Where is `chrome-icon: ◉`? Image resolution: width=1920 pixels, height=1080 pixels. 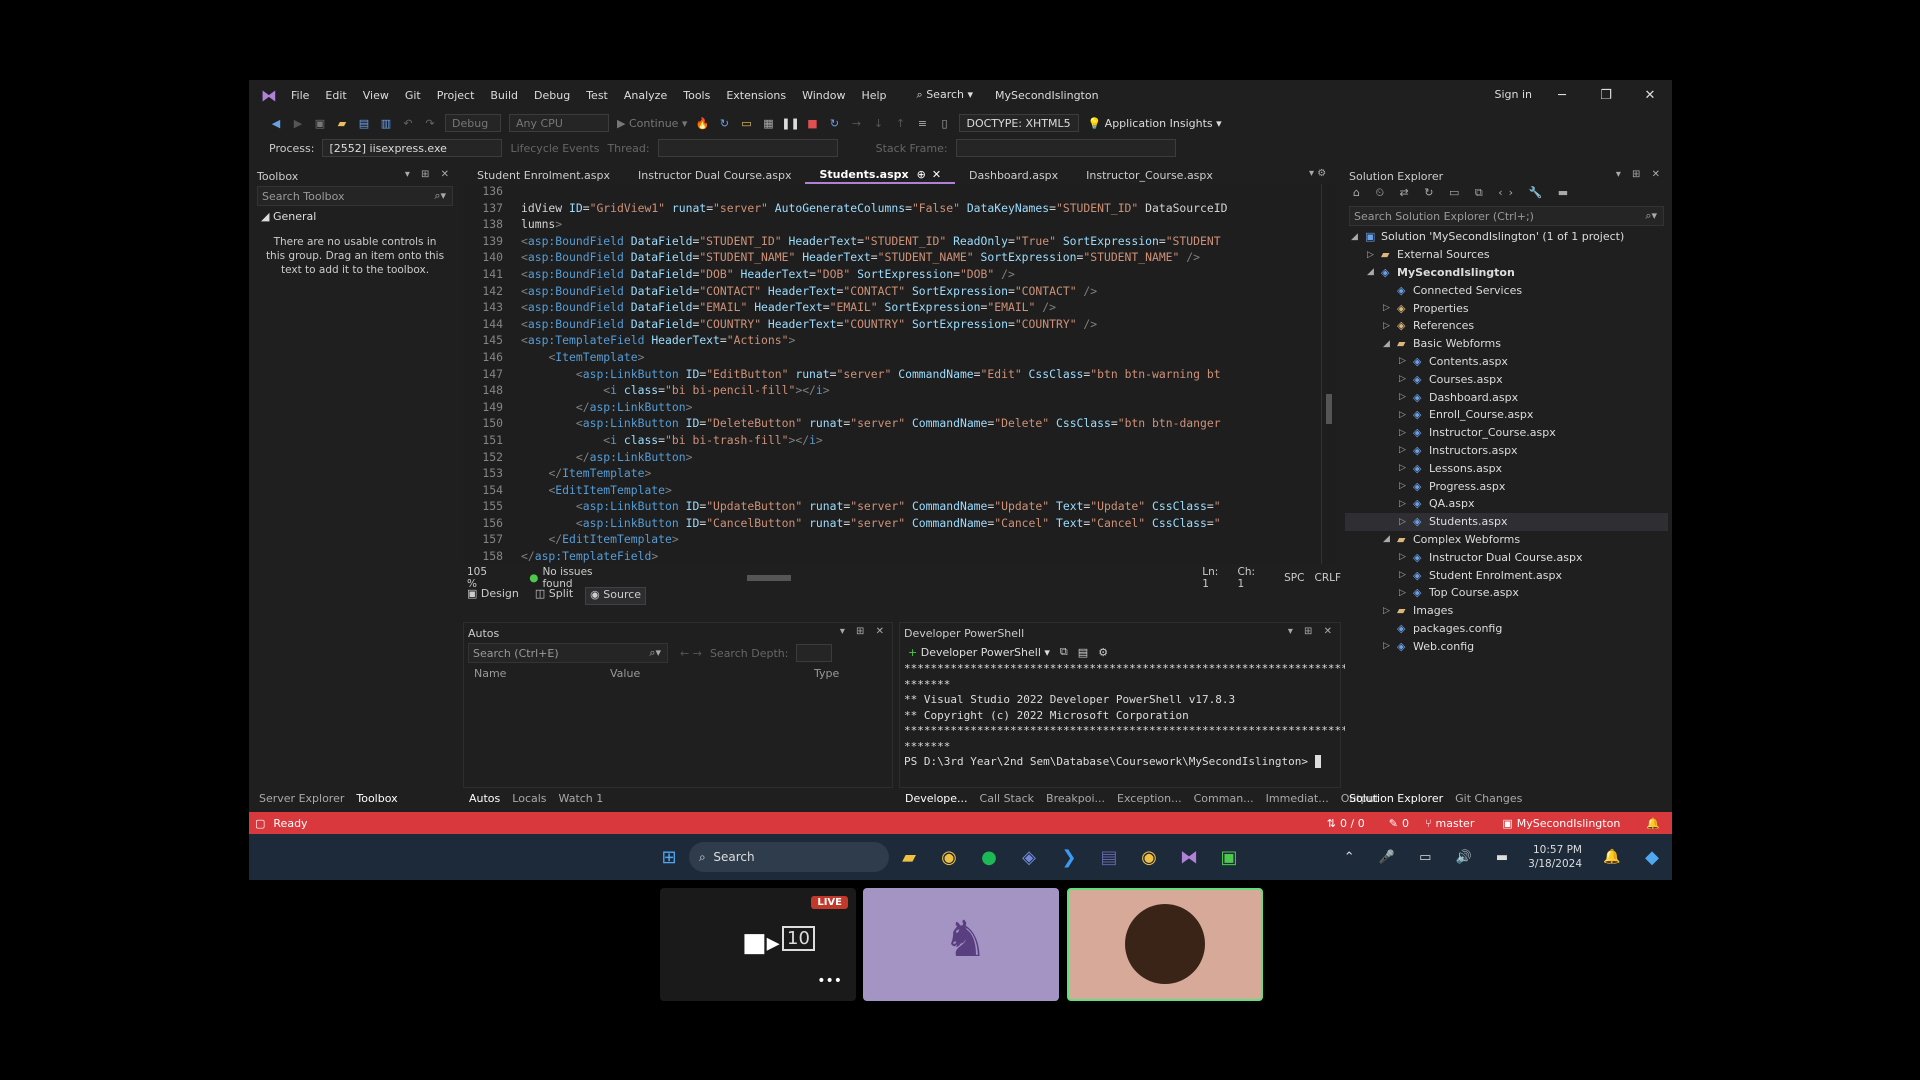
chrome-icon: ◉ is located at coordinates (949, 857).